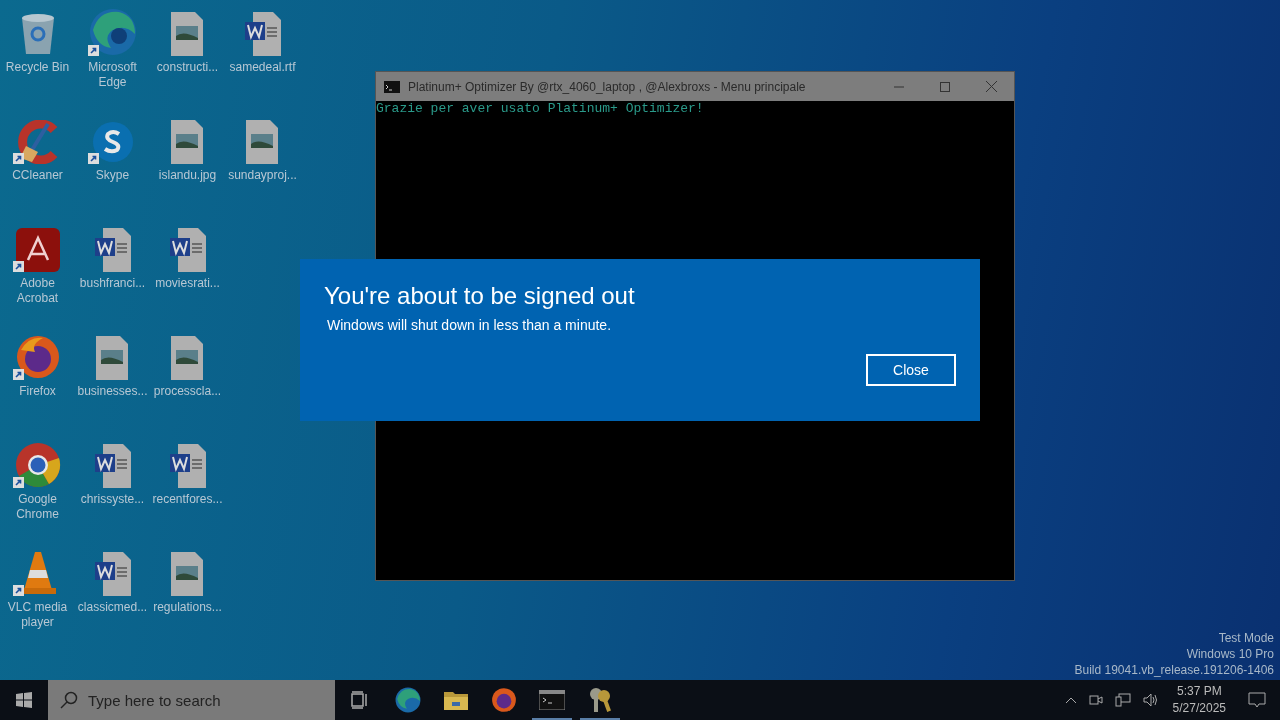 The width and height of the screenshot is (1280, 720). I want to click on clock-time: 5:37 PM, so click(1199, 691).